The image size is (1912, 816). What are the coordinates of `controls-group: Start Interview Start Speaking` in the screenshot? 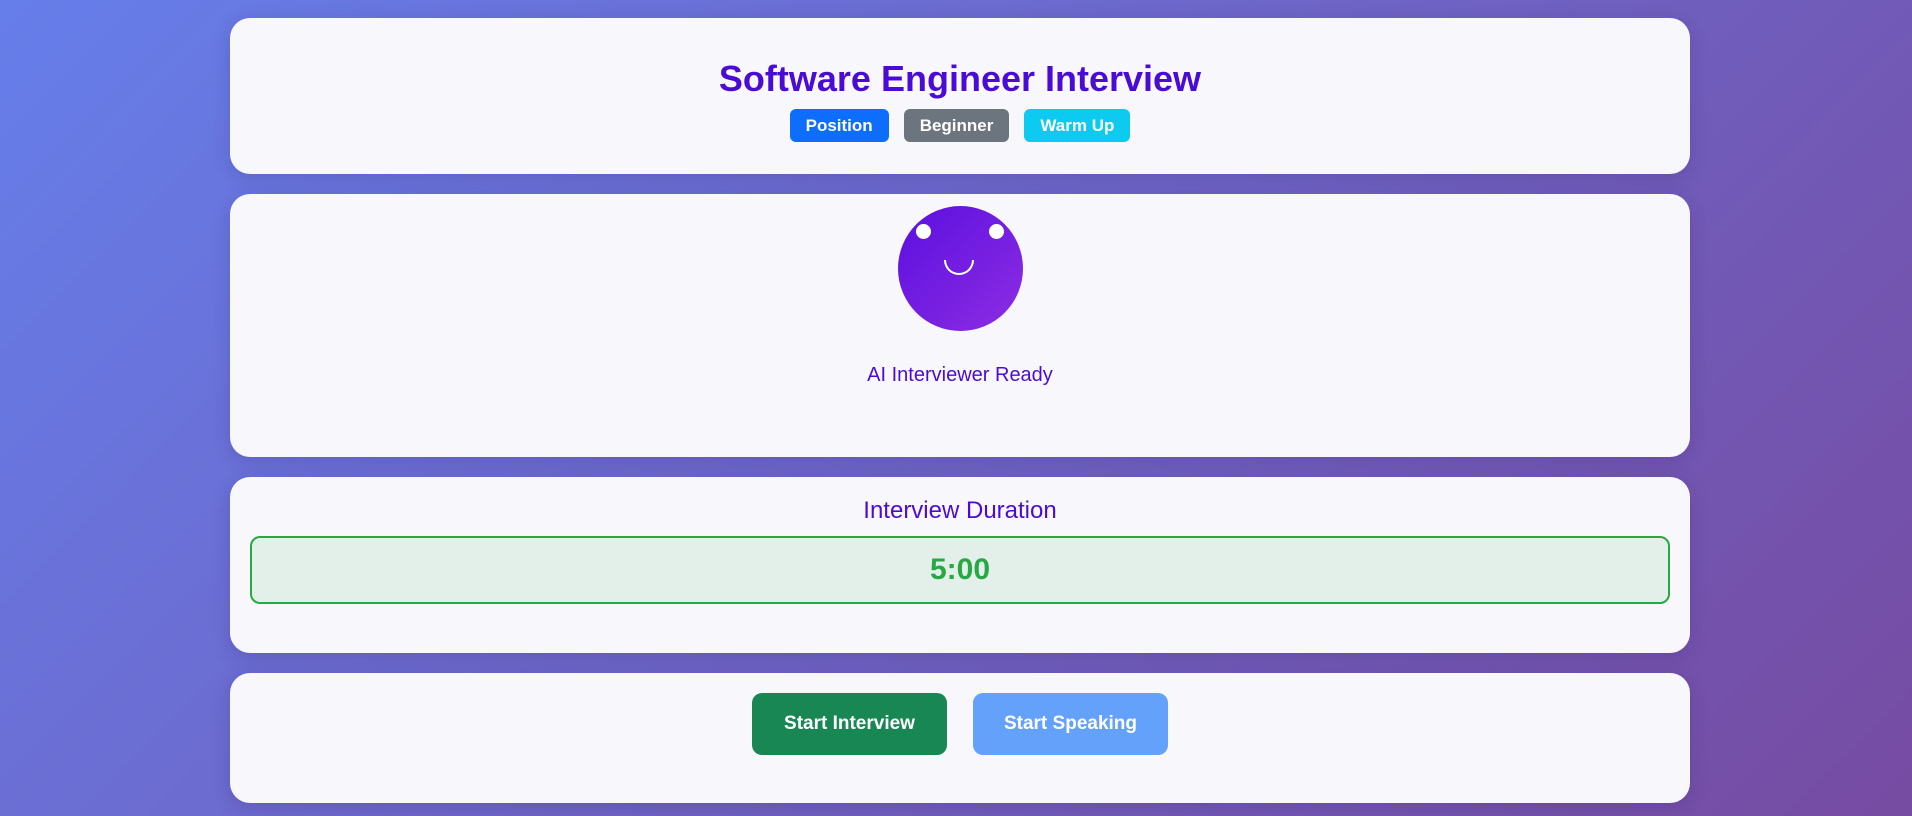 It's located at (960, 724).